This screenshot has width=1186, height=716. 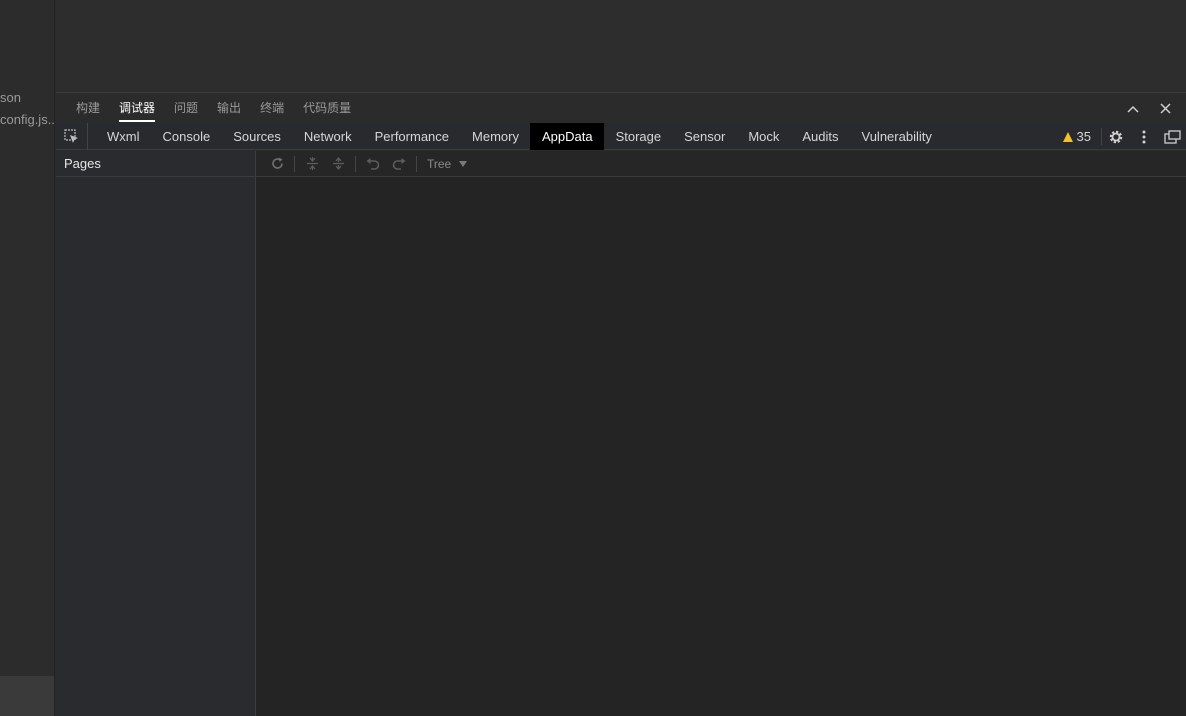 What do you see at coordinates (88, 108) in the screenshot?
I see `tab-build: 构建` at bounding box center [88, 108].